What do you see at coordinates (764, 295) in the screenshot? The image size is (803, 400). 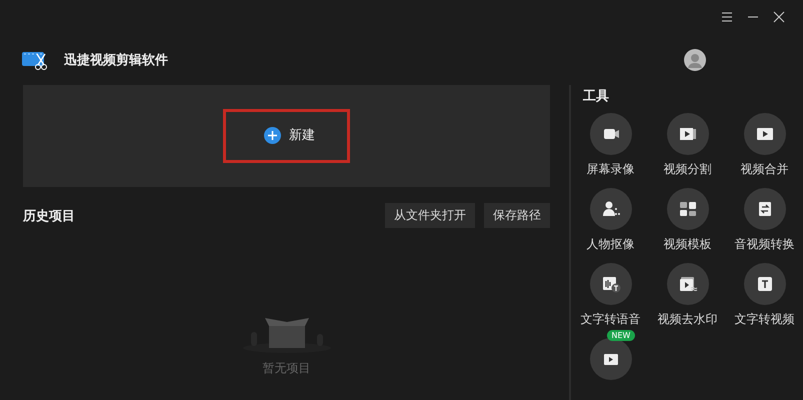 I see `tool-button: 文字转视频` at bounding box center [764, 295].